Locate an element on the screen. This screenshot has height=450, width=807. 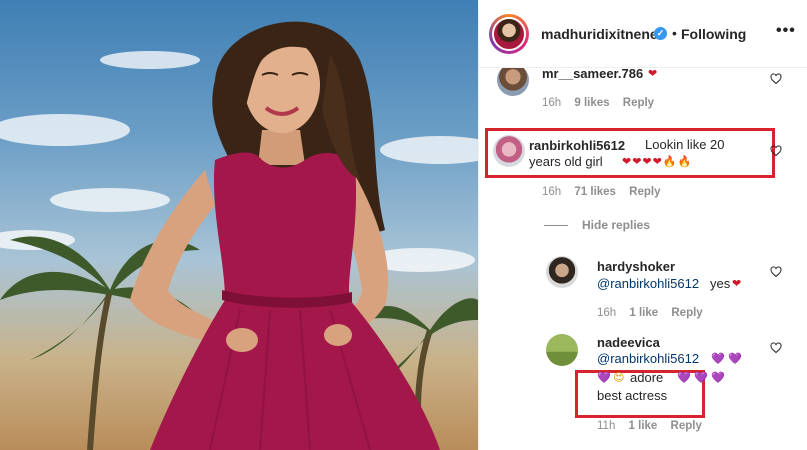
reply-time: 16h is located at coordinates (607, 313).